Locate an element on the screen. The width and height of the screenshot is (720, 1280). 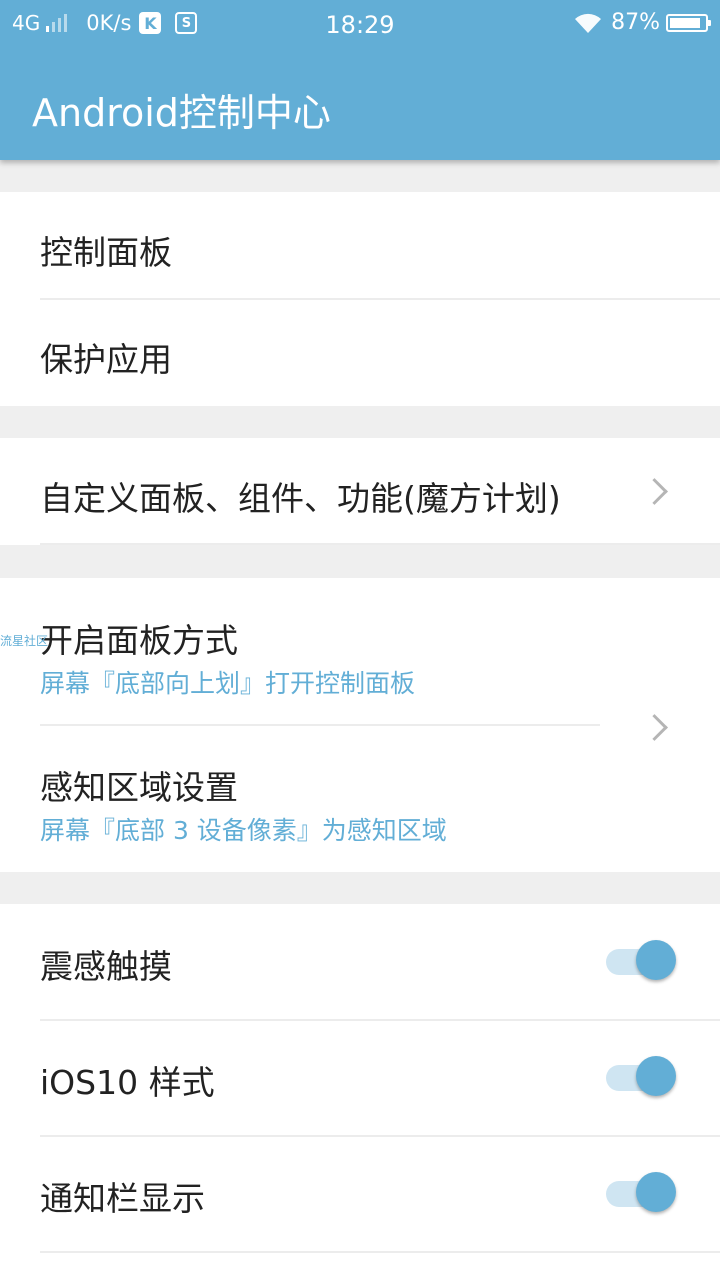
battery-icon is located at coordinates (688, 22).